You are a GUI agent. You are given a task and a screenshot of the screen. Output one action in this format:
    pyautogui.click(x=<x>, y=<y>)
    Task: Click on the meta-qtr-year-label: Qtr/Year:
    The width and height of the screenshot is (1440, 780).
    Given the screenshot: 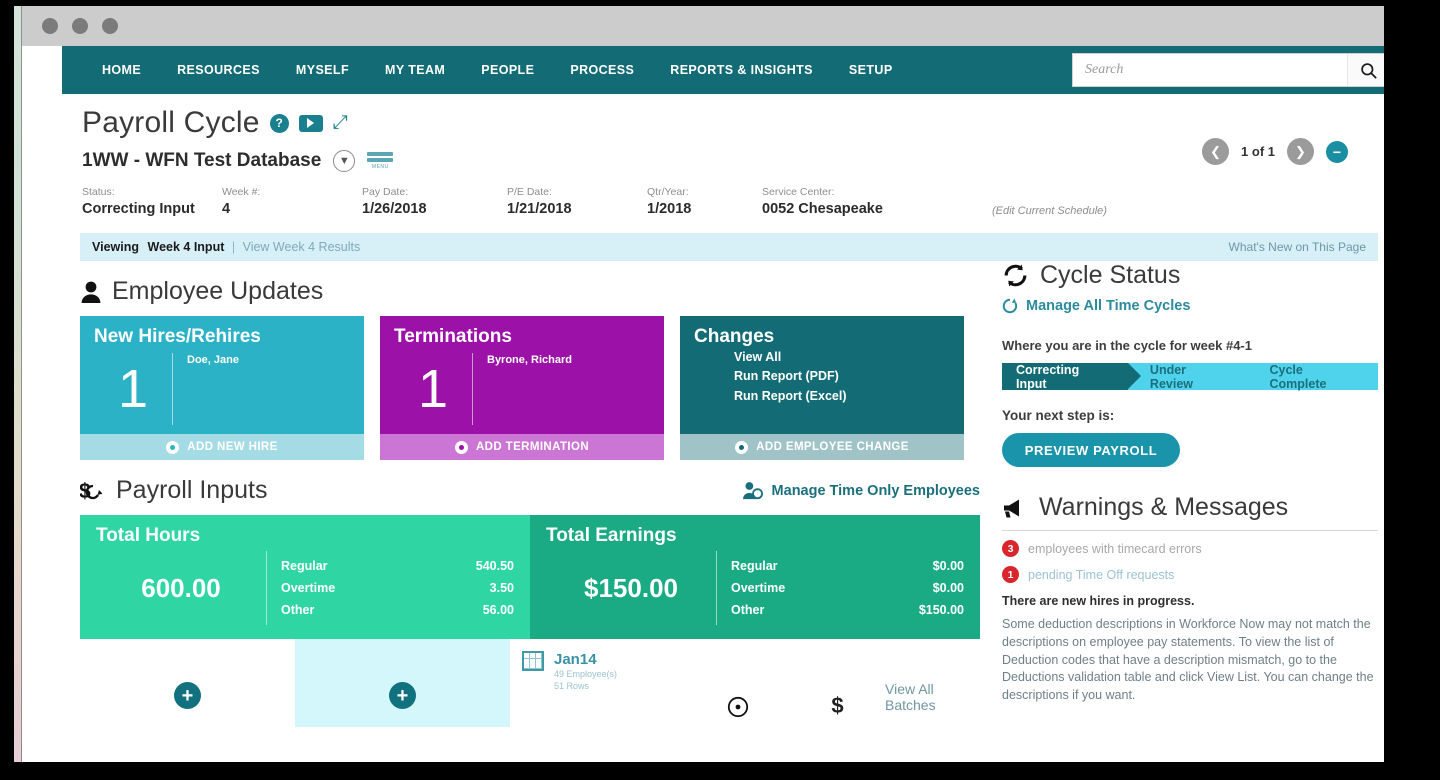 What is the action you would take?
    pyautogui.click(x=668, y=192)
    